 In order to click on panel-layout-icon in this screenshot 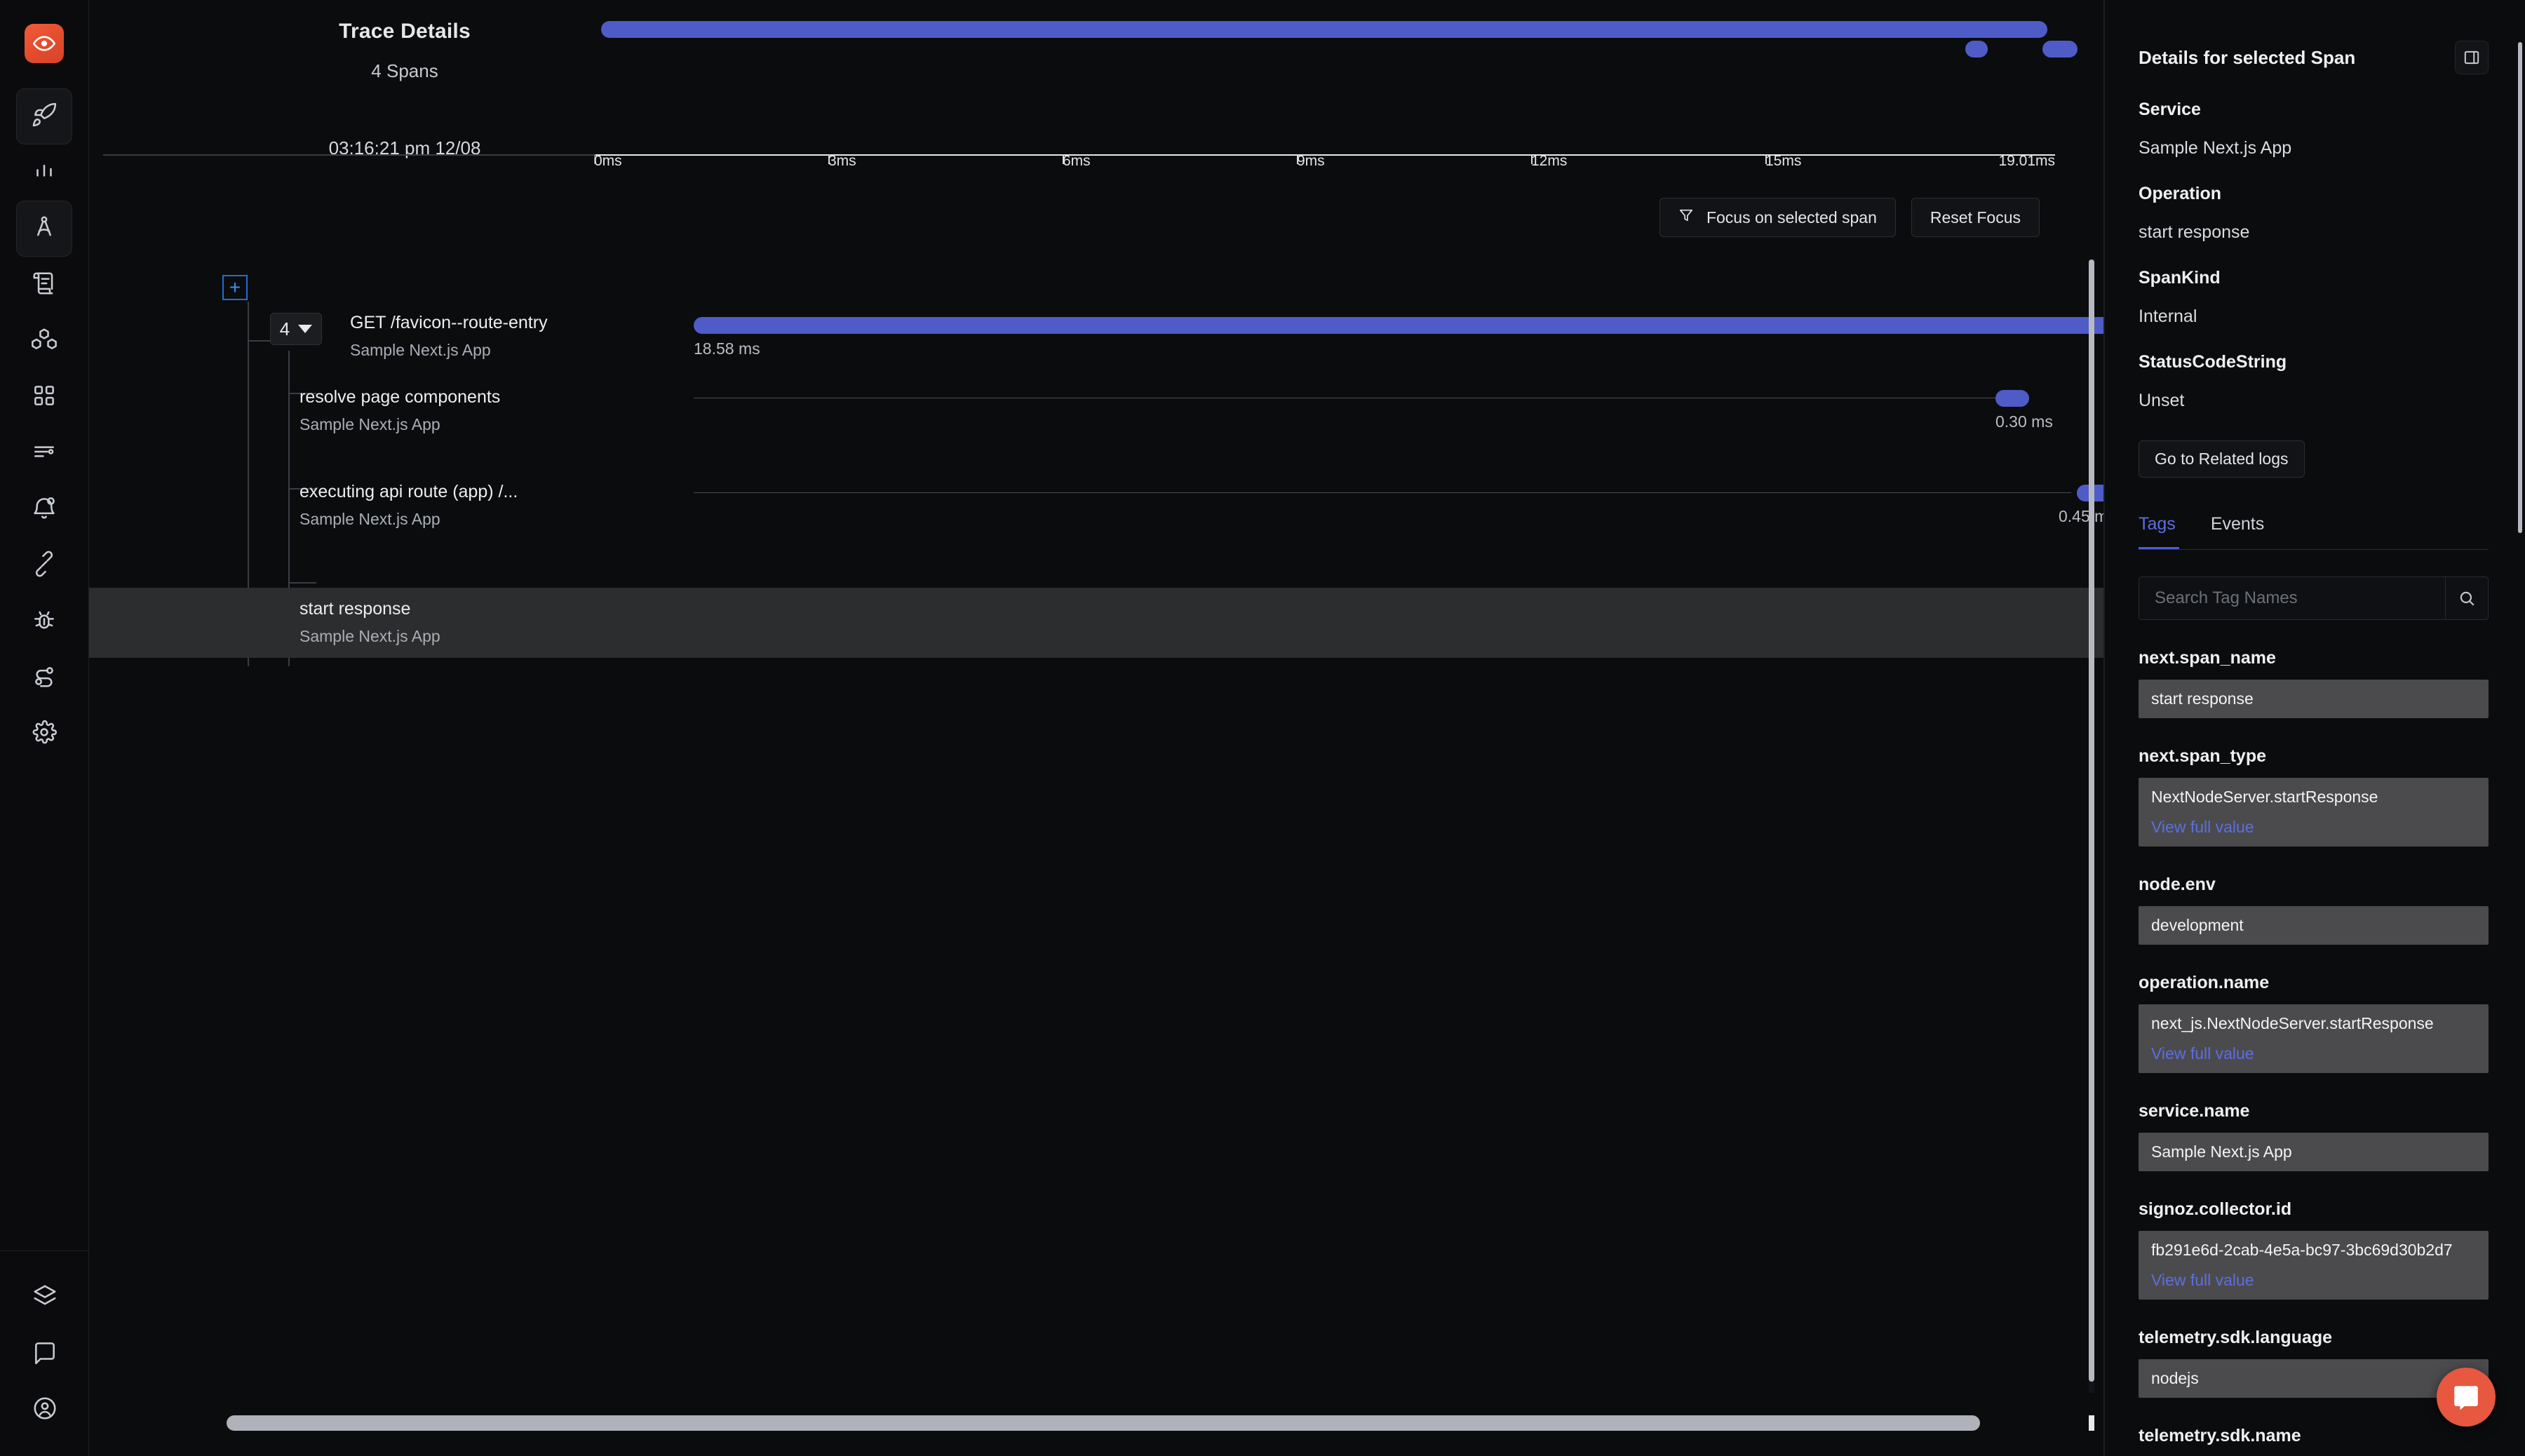, I will do `click(2472, 57)`.